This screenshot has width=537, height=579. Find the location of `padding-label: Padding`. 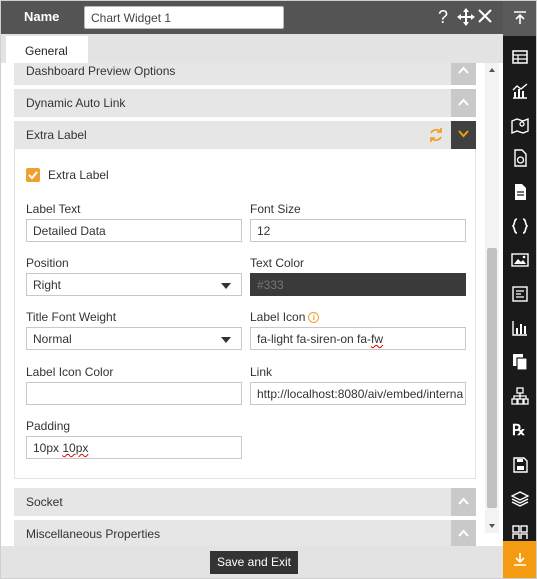

padding-label: Padding is located at coordinates (48, 426).